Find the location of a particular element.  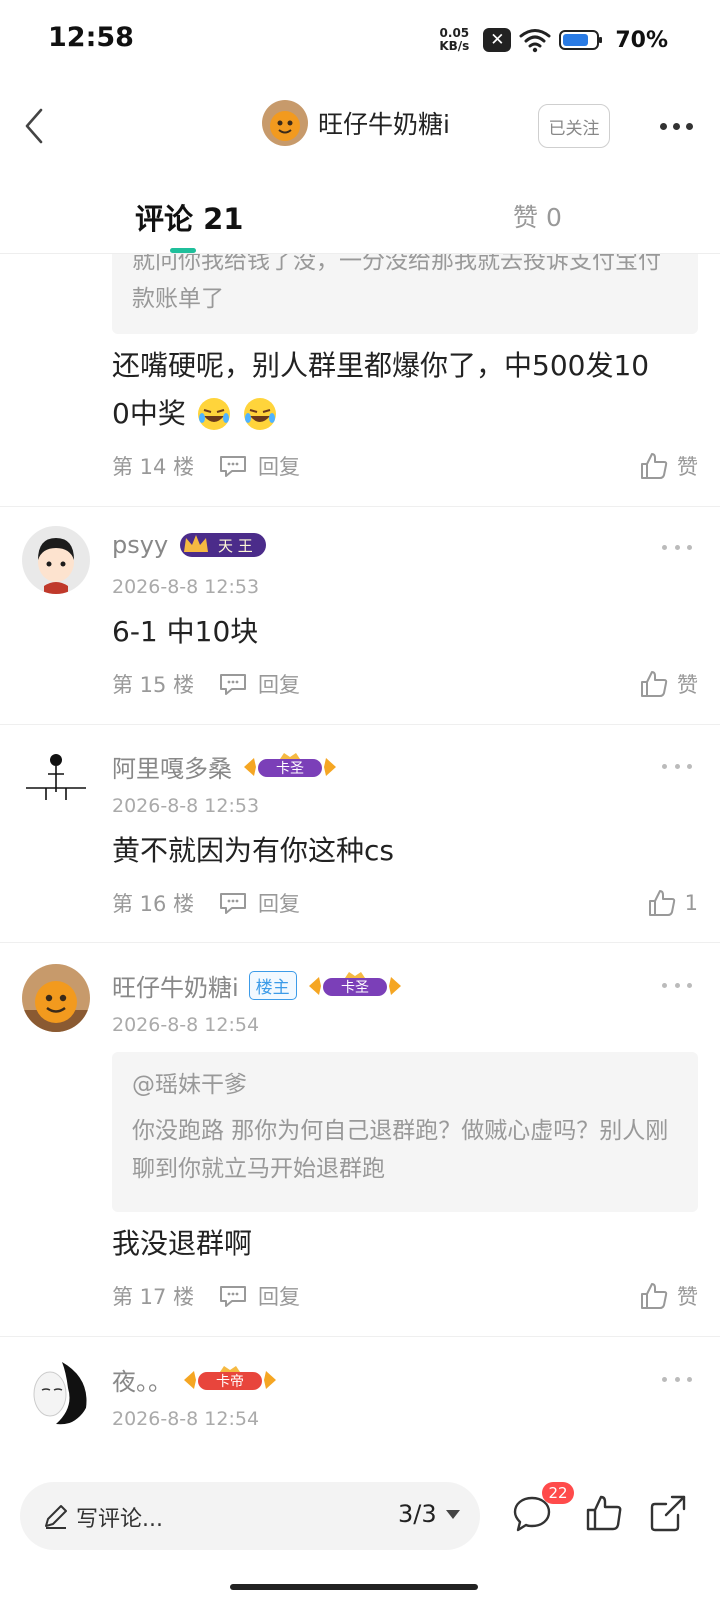

username: 阿里嘎多桑 is located at coordinates (172, 766).